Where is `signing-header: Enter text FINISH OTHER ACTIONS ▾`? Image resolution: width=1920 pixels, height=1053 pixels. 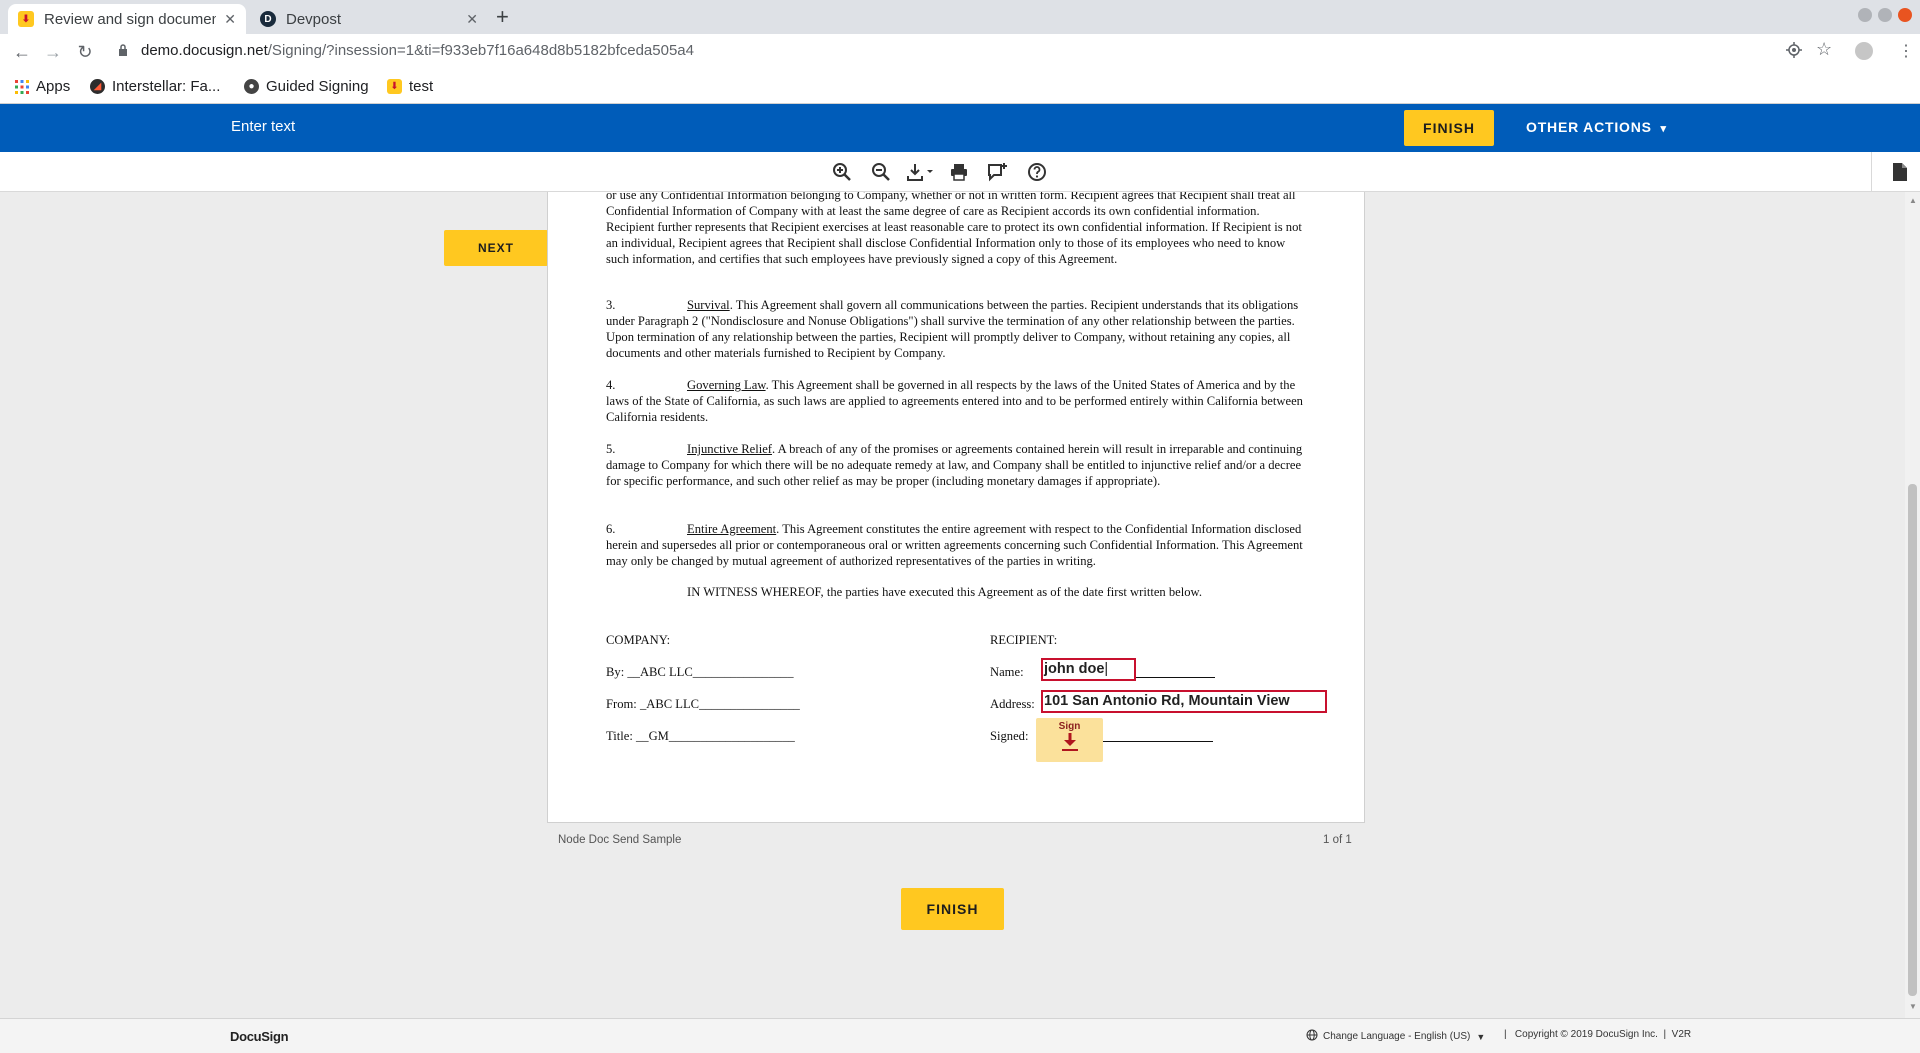 signing-header: Enter text FINISH OTHER ACTIONS ▾ is located at coordinates (960, 128).